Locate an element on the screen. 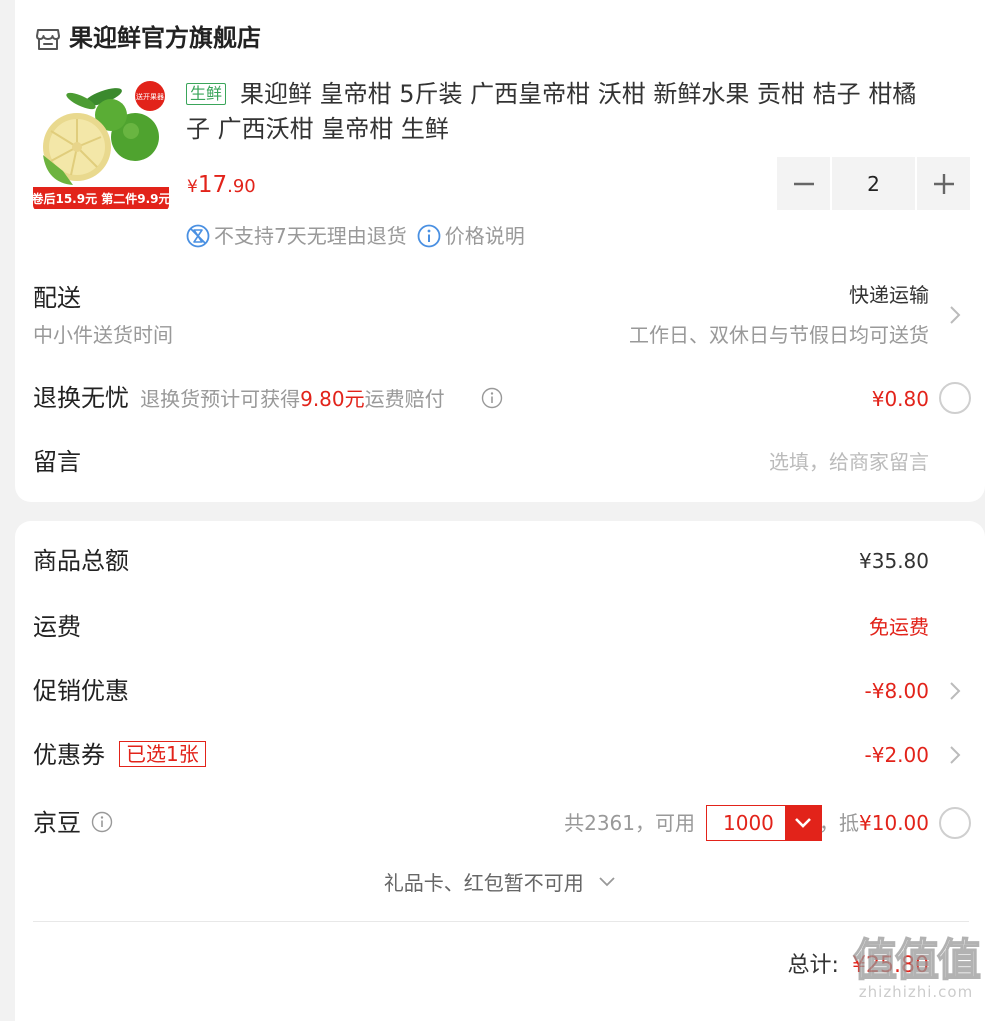  fresh-tag: 生鲜 is located at coordinates (206, 94).